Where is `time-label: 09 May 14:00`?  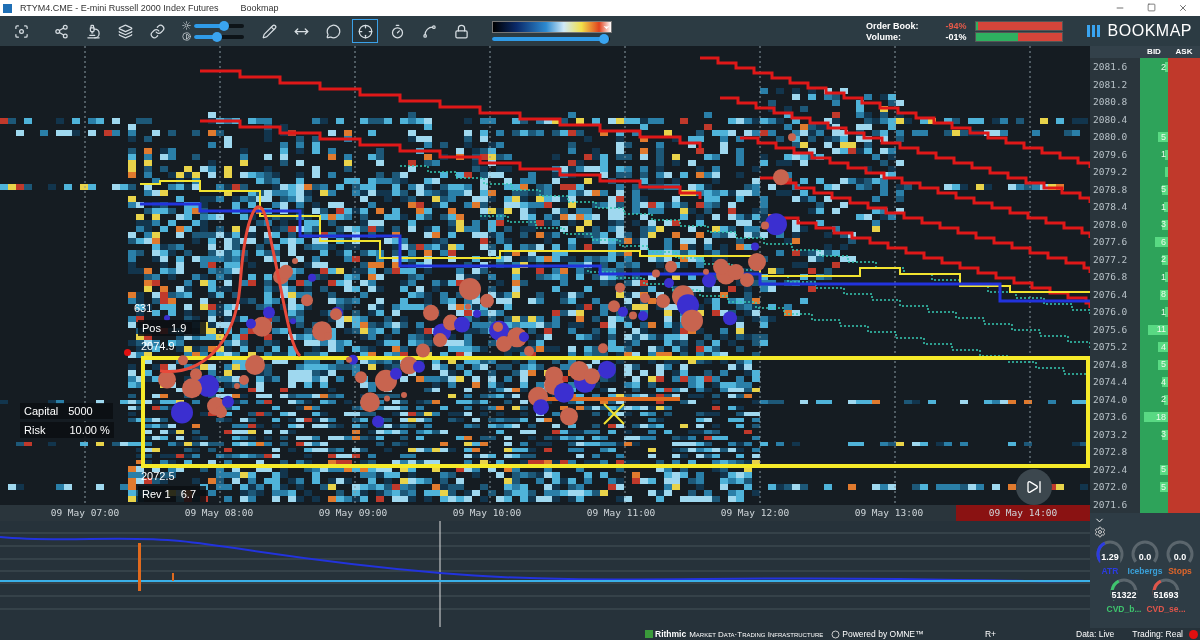
time-label: 09 May 14:00 is located at coordinates (1023, 513).